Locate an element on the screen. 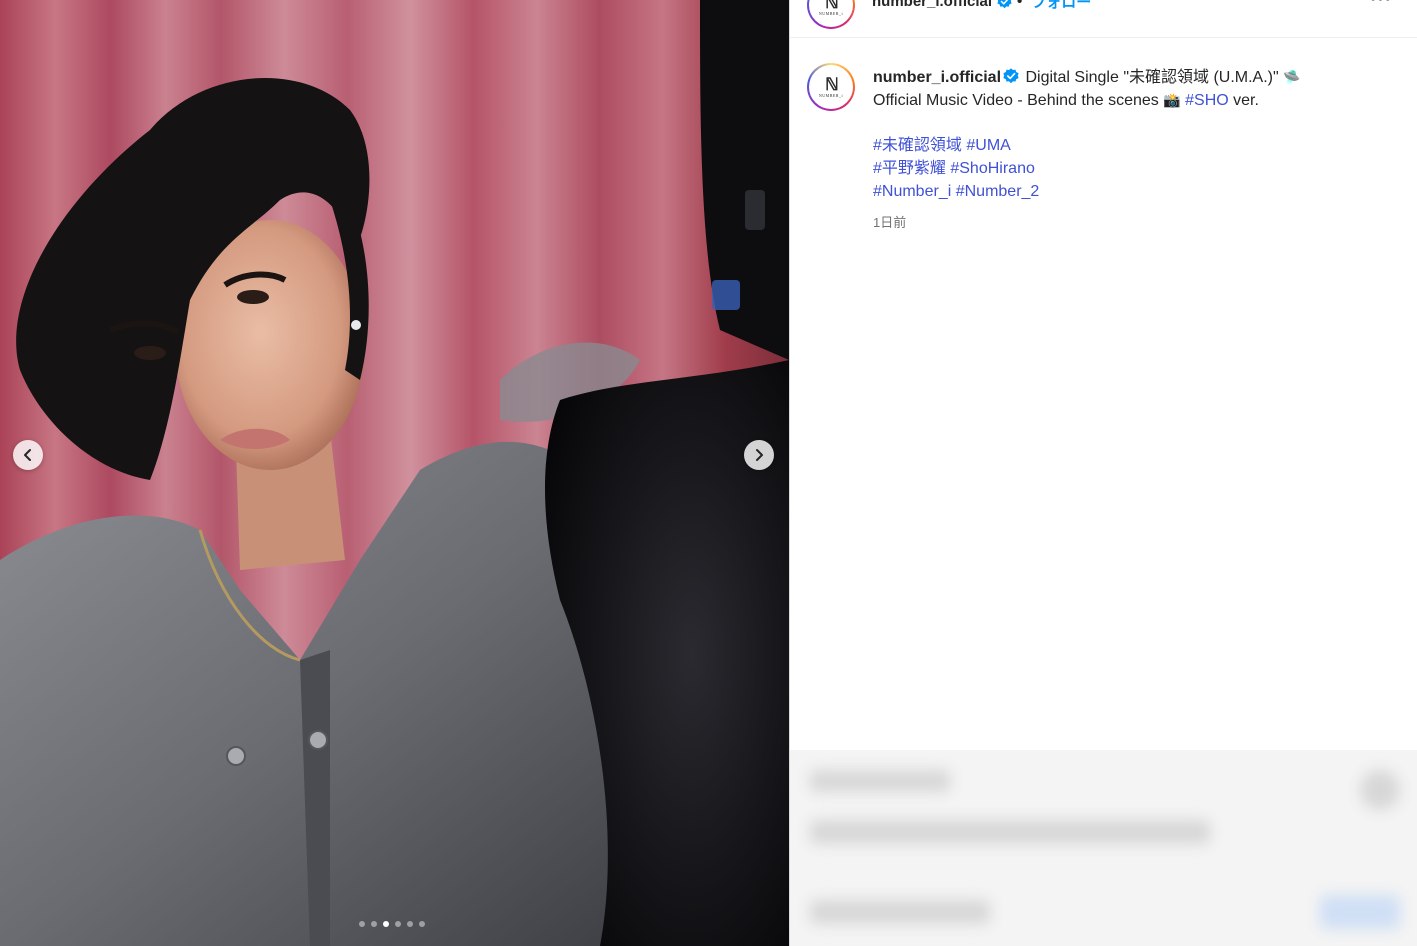  chevron-left-icon is located at coordinates (27, 455).